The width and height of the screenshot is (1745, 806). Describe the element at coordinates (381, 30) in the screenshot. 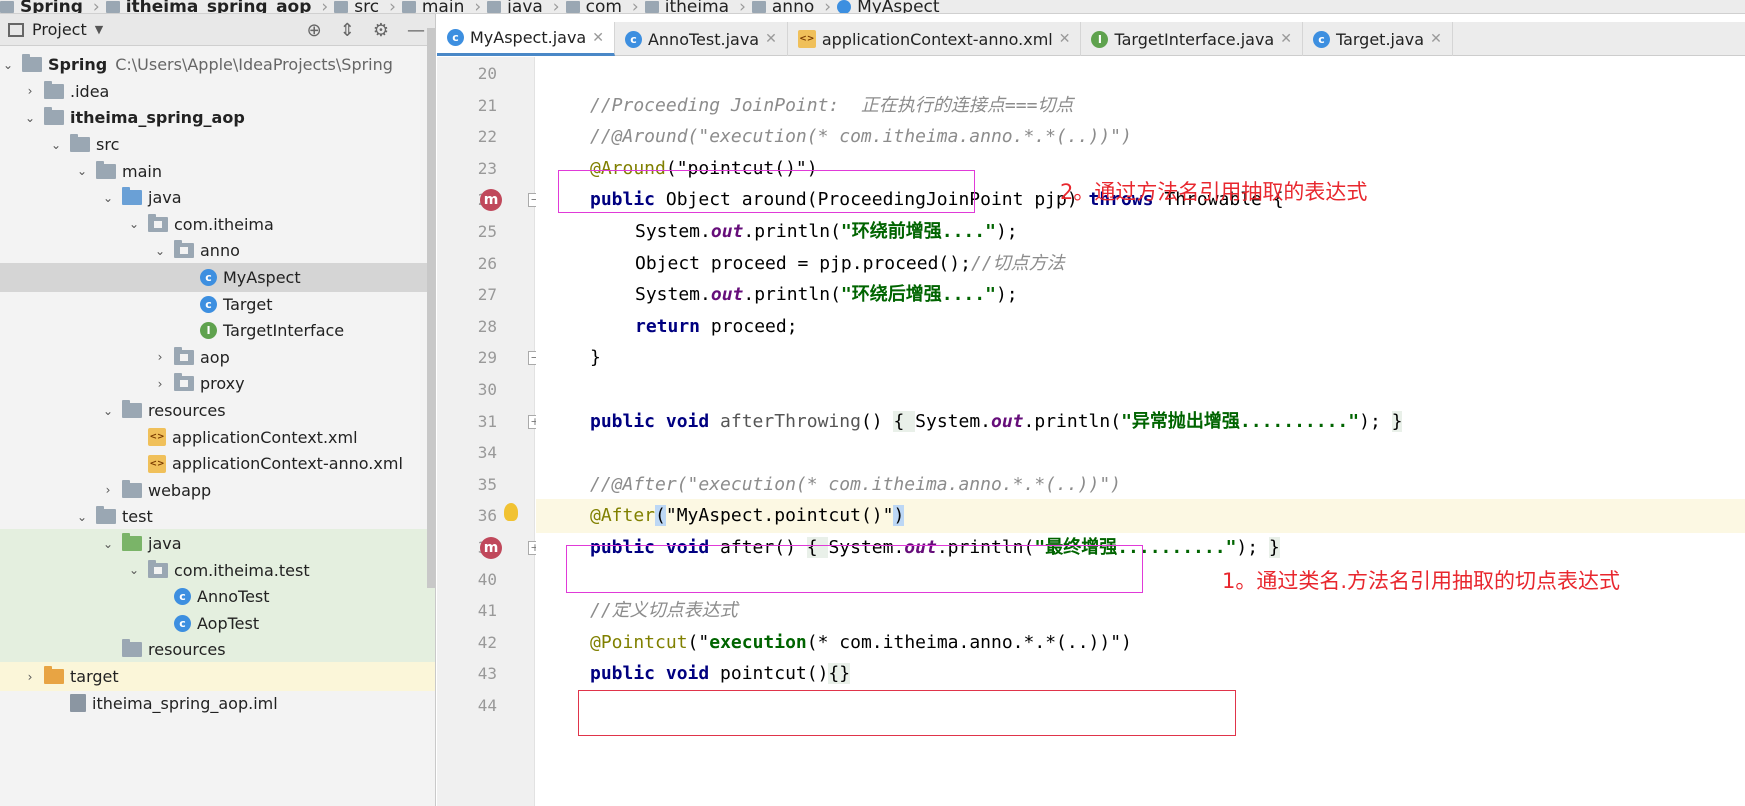

I see `gear-icon: ⚙` at that location.